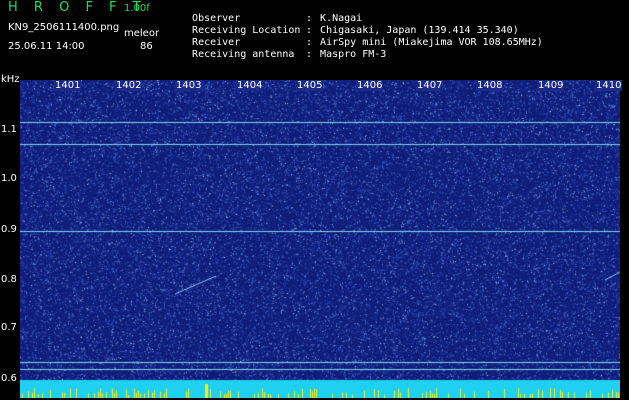 This screenshot has width=629, height=400. Describe the element at coordinates (430, 85) in the screenshot. I see `x-tick-label: 1407` at that location.